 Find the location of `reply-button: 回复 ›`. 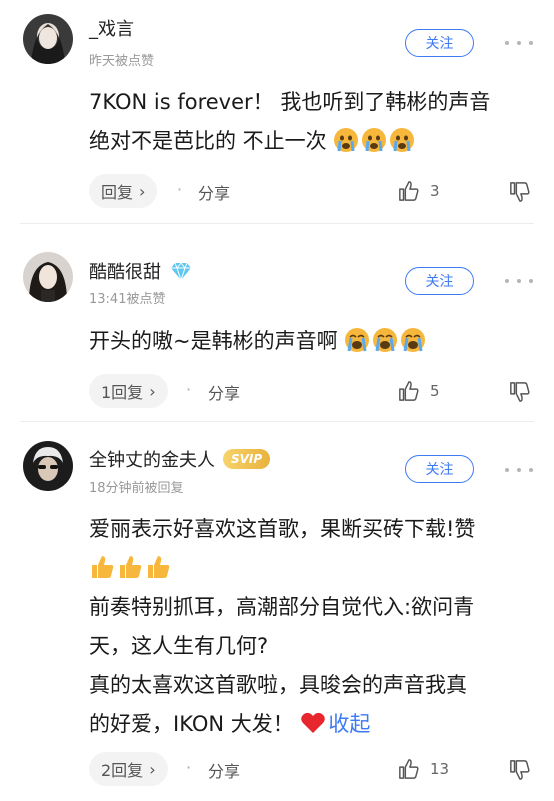

reply-button: 回复 › is located at coordinates (123, 191).